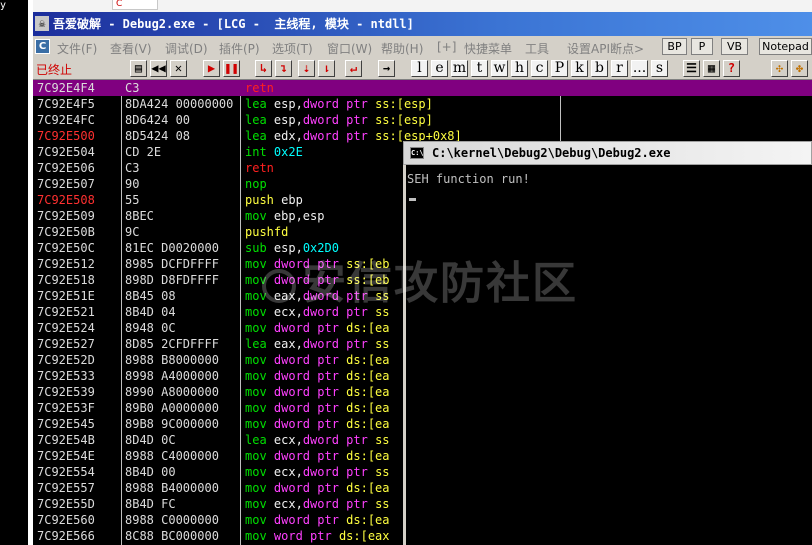 Image resolution: width=812 pixels, height=545 pixels. Describe the element at coordinates (459, 68) in the screenshot. I see `memory-map-button: m` at that location.